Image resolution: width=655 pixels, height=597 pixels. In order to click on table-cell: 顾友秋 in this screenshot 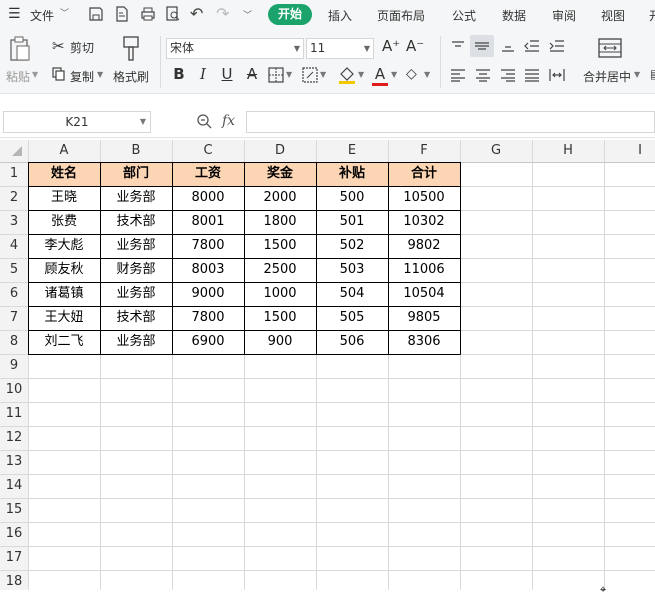, I will do `click(64, 270)`.